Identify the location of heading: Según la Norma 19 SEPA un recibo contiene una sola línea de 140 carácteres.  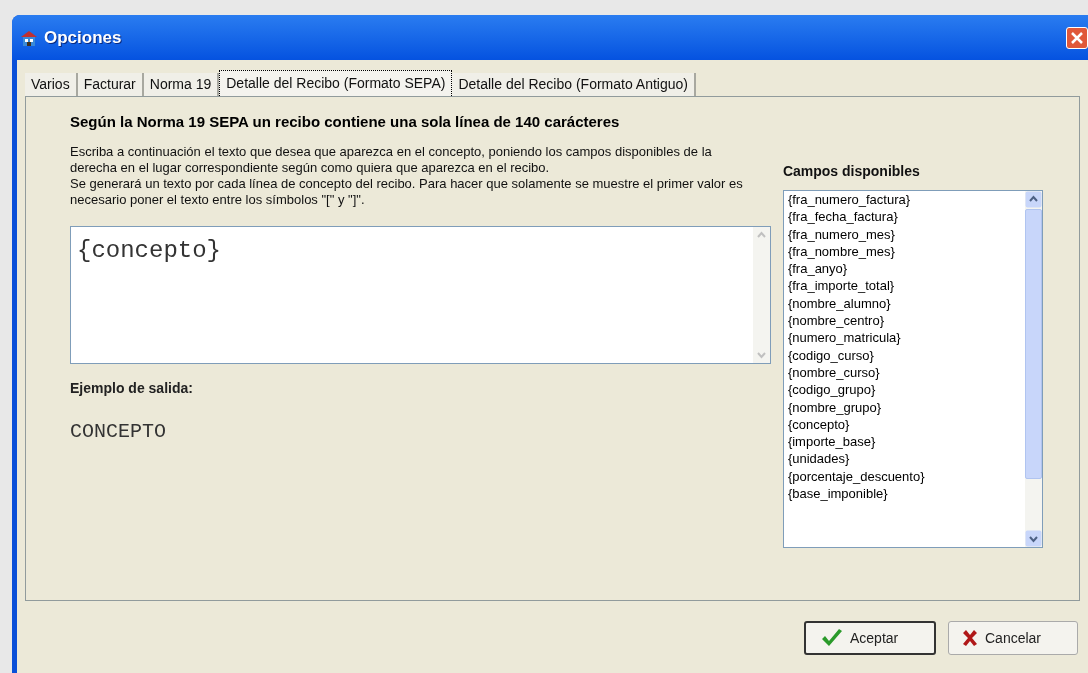
(345, 122).